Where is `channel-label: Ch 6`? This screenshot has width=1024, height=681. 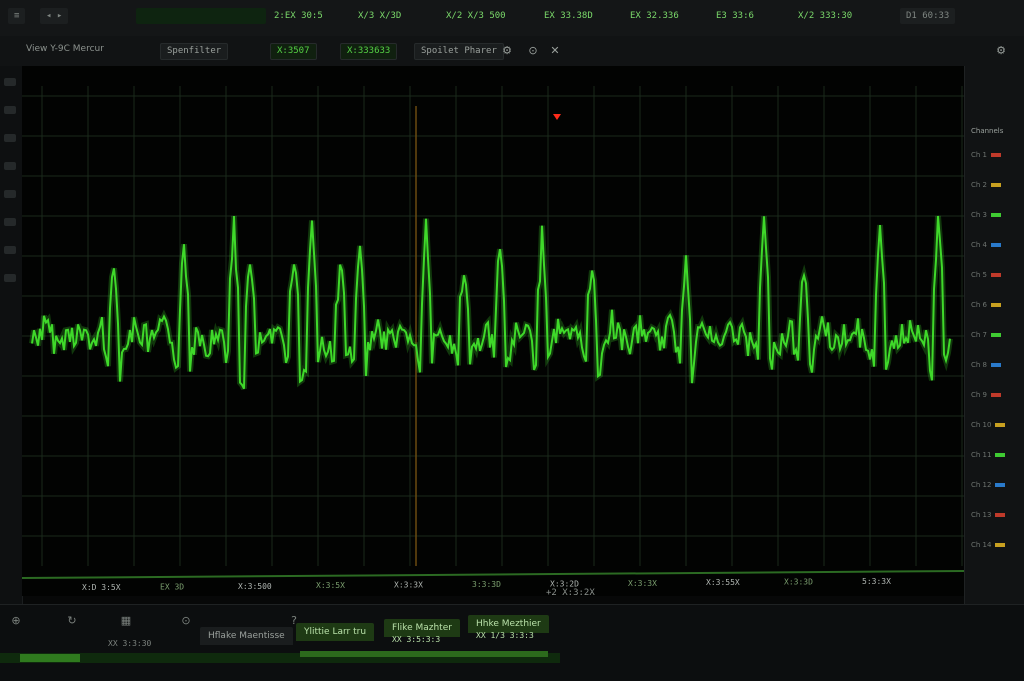
channel-label: Ch 6 is located at coordinates (979, 305).